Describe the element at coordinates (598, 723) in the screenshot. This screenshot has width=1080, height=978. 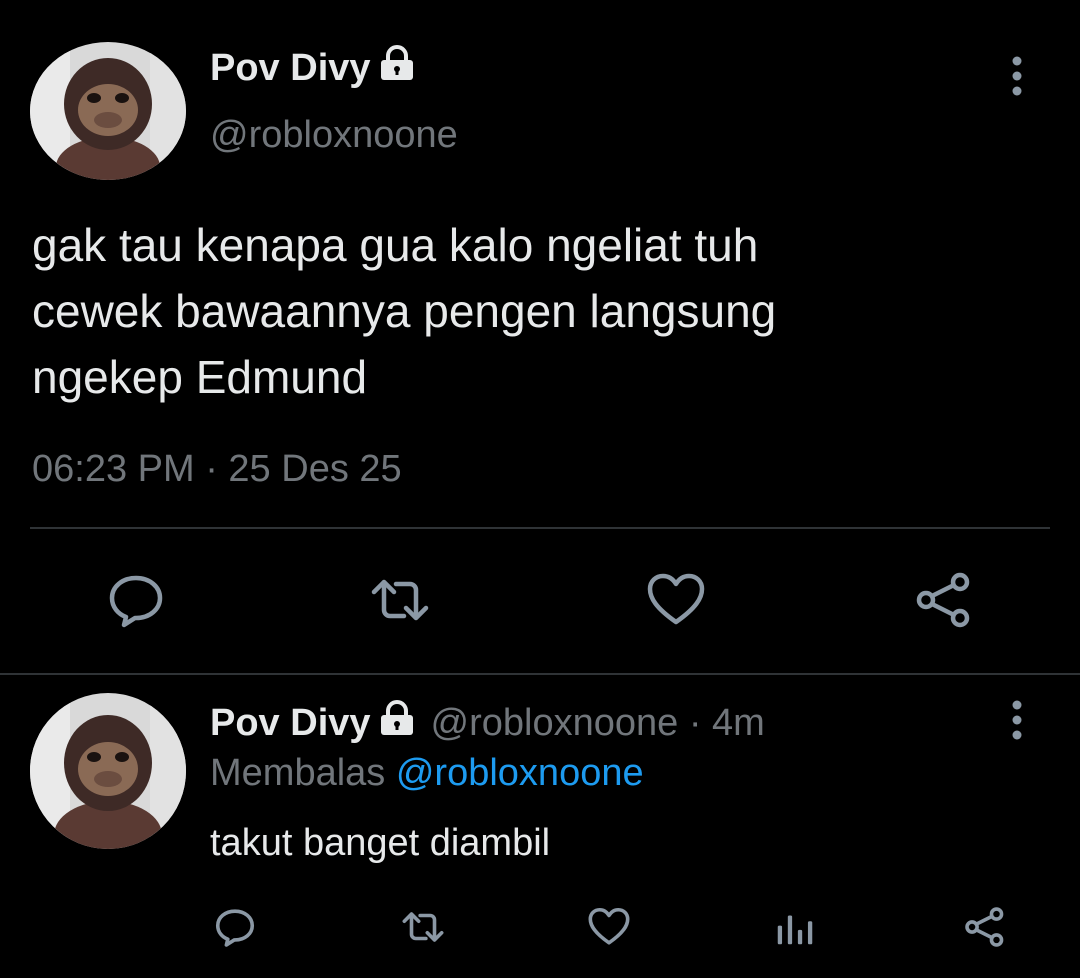
I see `reply-handle-time: @robloxnoone · 4m` at that location.